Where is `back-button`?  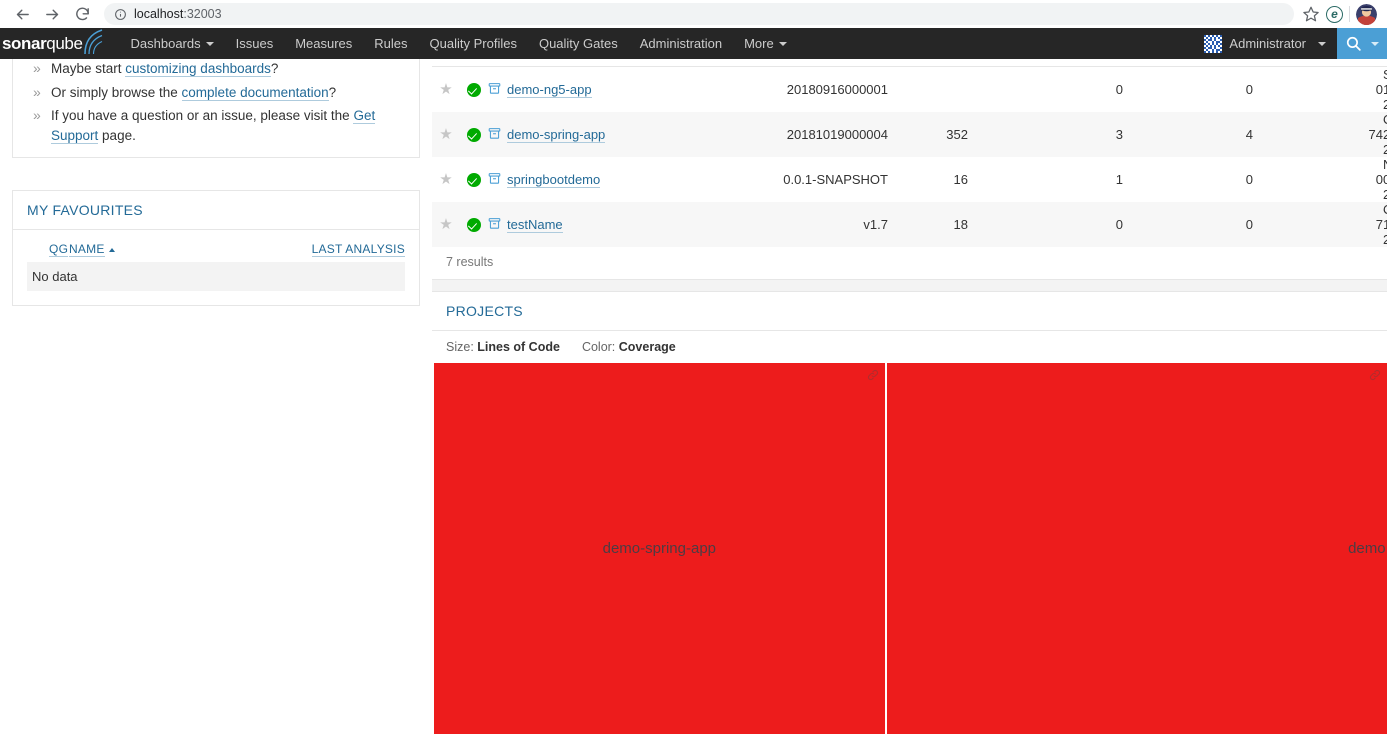 back-button is located at coordinates (22, 14).